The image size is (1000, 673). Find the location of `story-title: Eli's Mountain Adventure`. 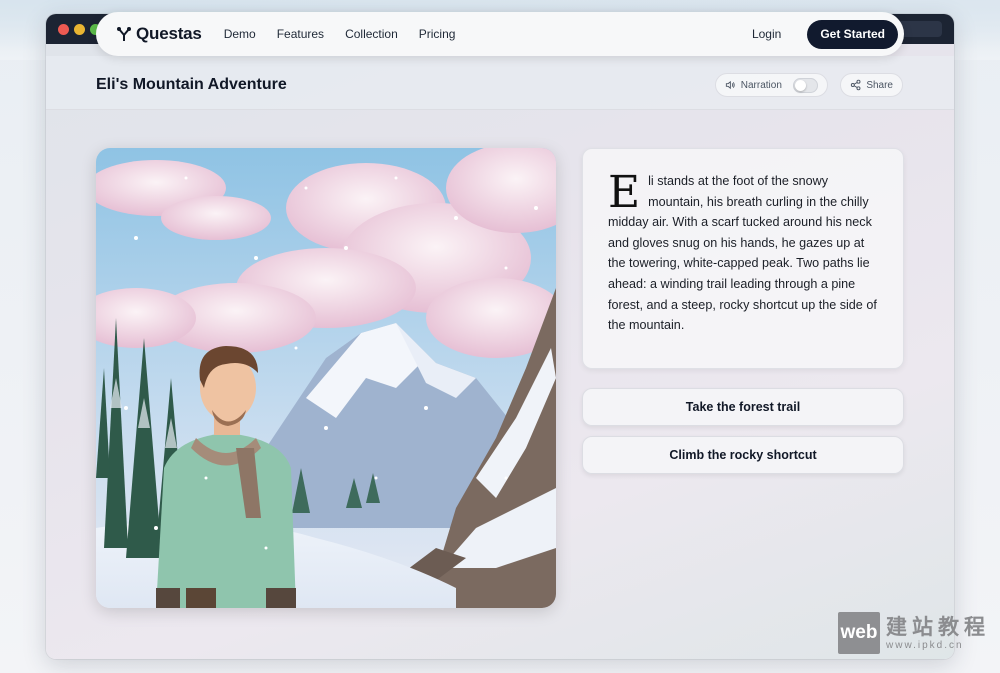

story-title: Eli's Mountain Adventure is located at coordinates (191, 84).